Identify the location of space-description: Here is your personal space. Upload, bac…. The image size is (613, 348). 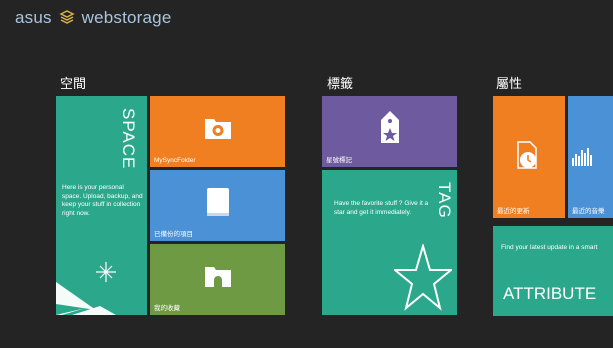
(102, 200).